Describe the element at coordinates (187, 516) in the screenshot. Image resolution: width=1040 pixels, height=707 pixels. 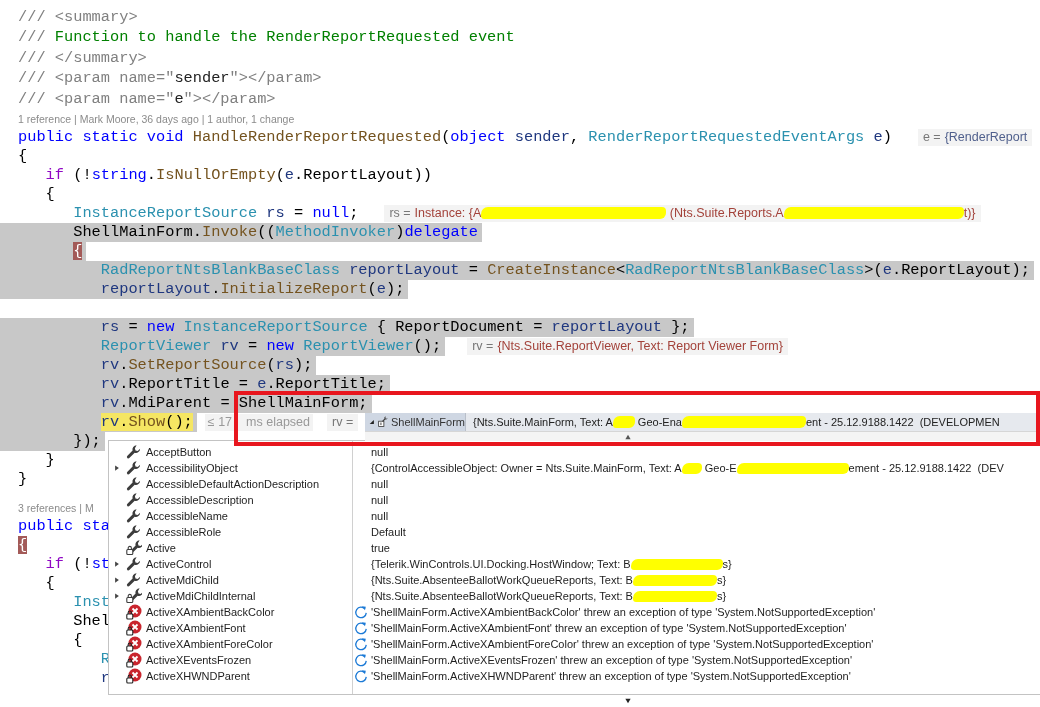
I see `property-name: AccessibleName` at that location.